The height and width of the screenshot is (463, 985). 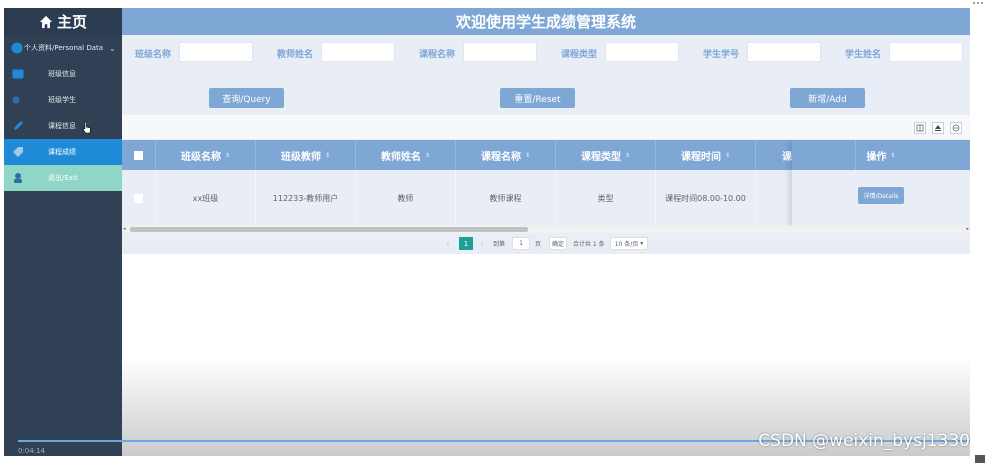 What do you see at coordinates (18, 74) in the screenshot?
I see `card-icon` at bounding box center [18, 74].